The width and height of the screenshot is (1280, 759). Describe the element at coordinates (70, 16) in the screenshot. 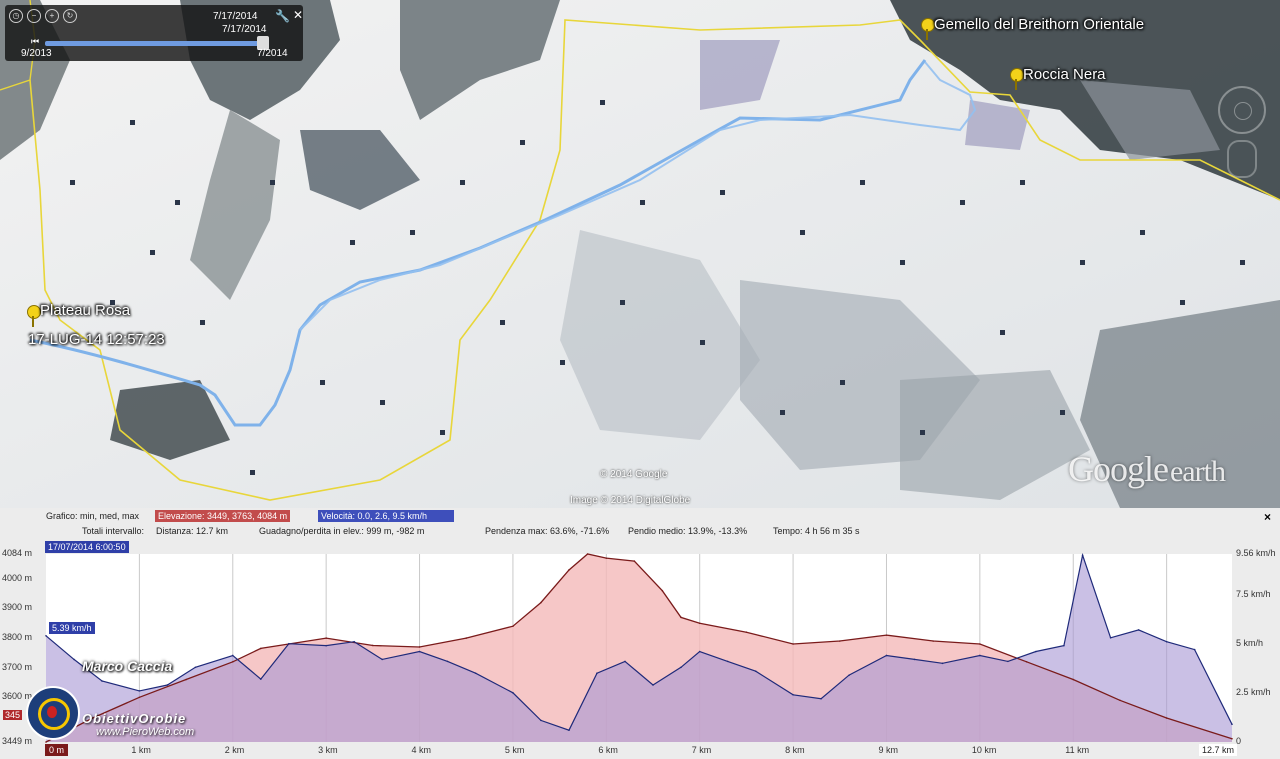

I see `refresh-icon: ↻` at that location.